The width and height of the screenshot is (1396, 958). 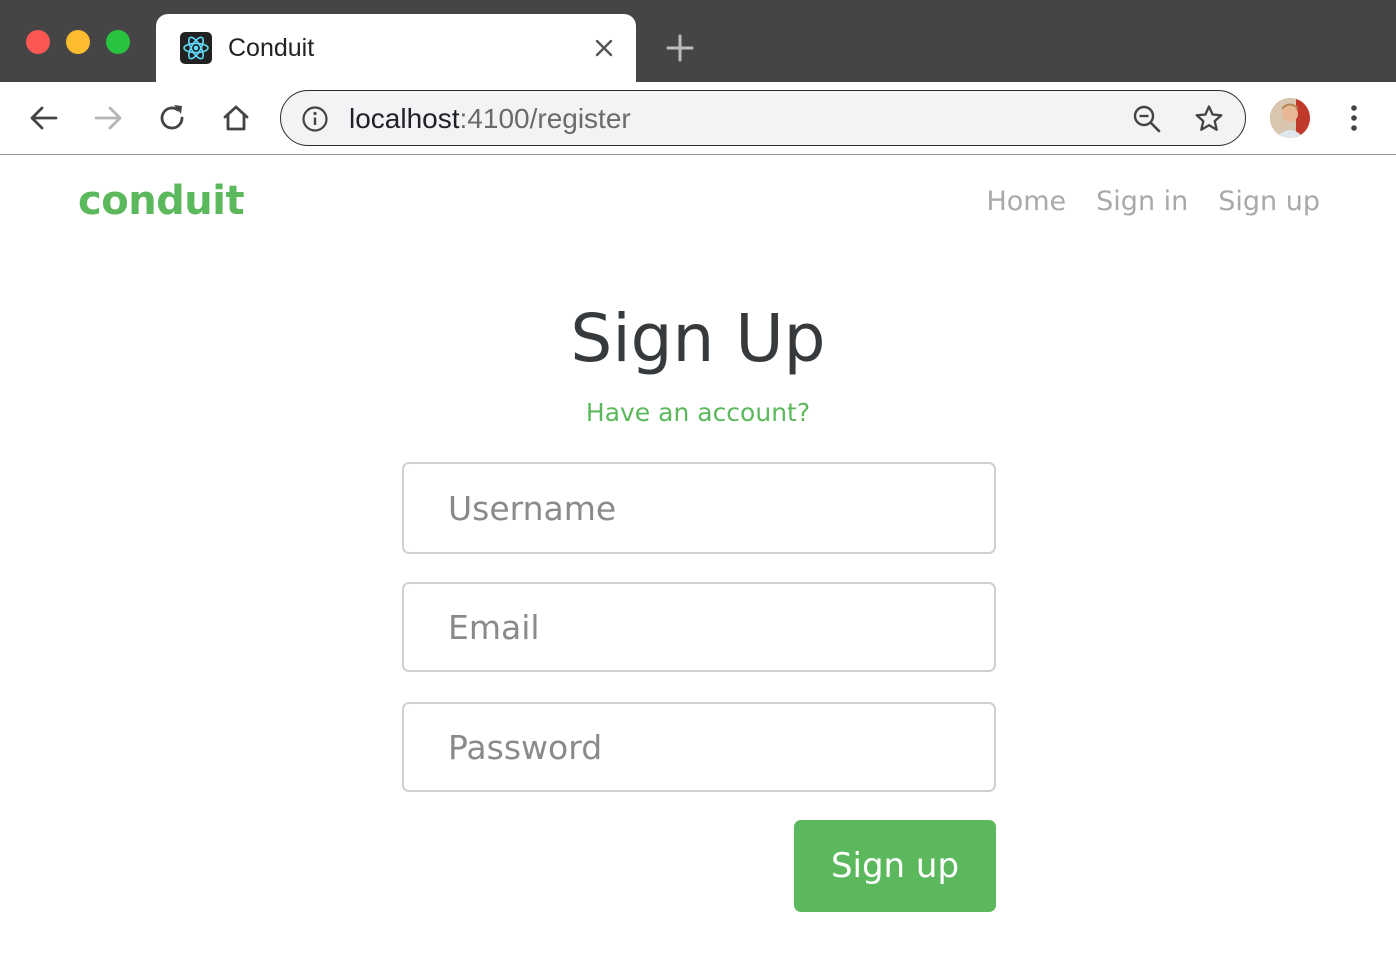 I want to click on browser-toolbar: localhost:4100/register, so click(x=698, y=118).